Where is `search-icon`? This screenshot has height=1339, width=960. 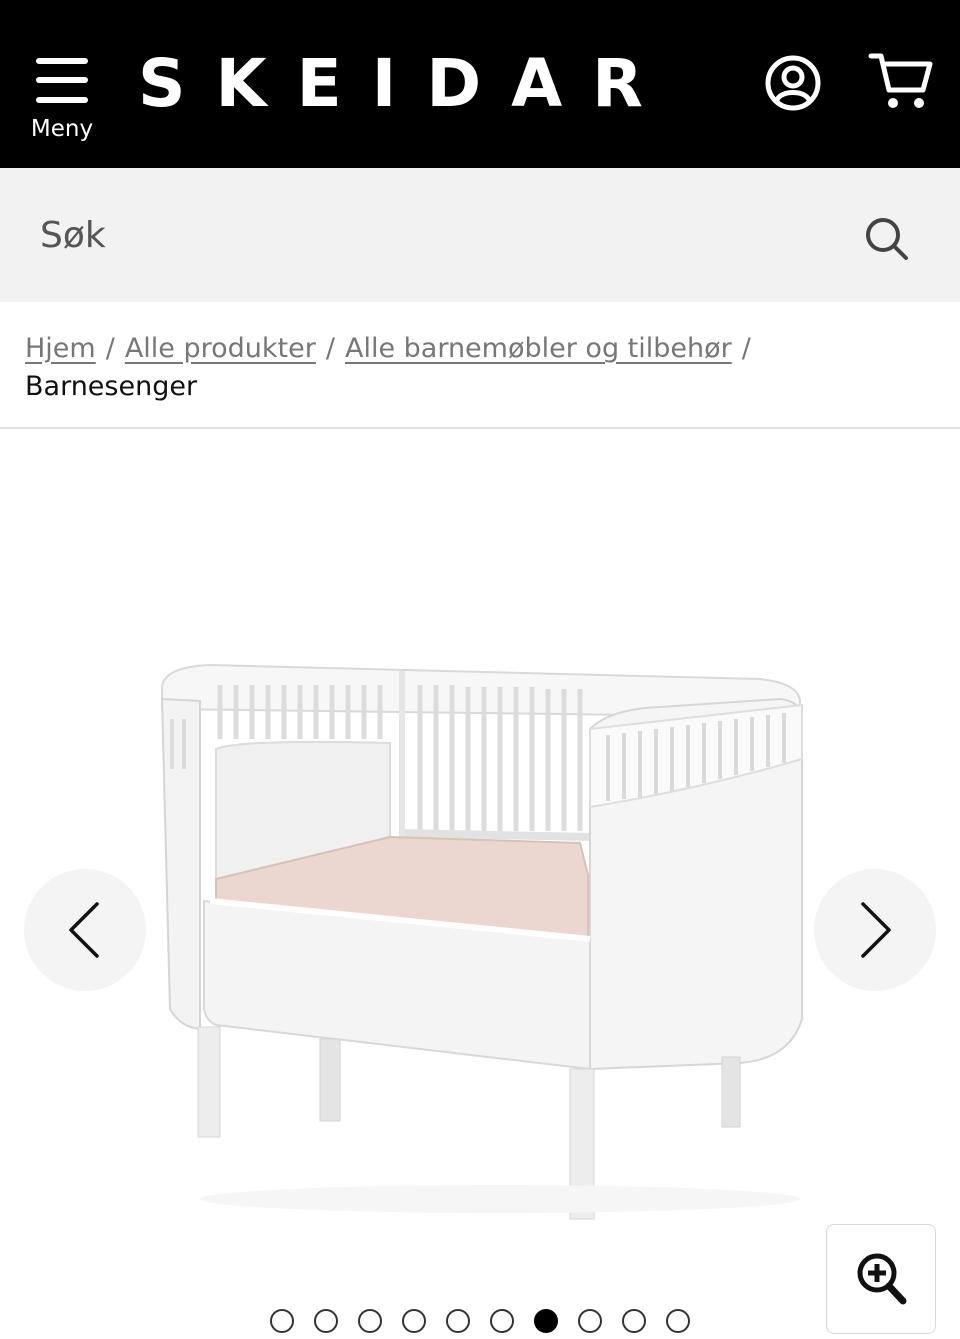
search-icon is located at coordinates (887, 239).